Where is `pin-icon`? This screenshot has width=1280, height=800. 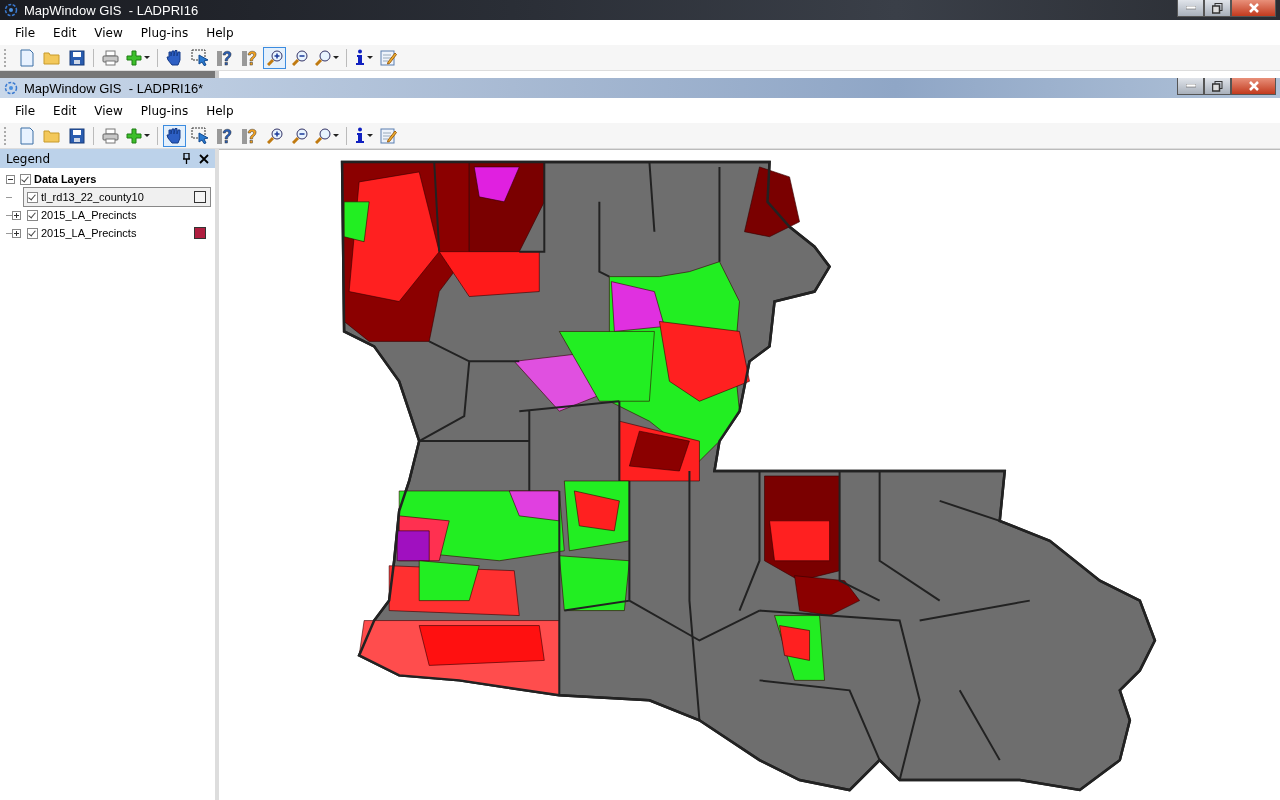 pin-icon is located at coordinates (186, 158).